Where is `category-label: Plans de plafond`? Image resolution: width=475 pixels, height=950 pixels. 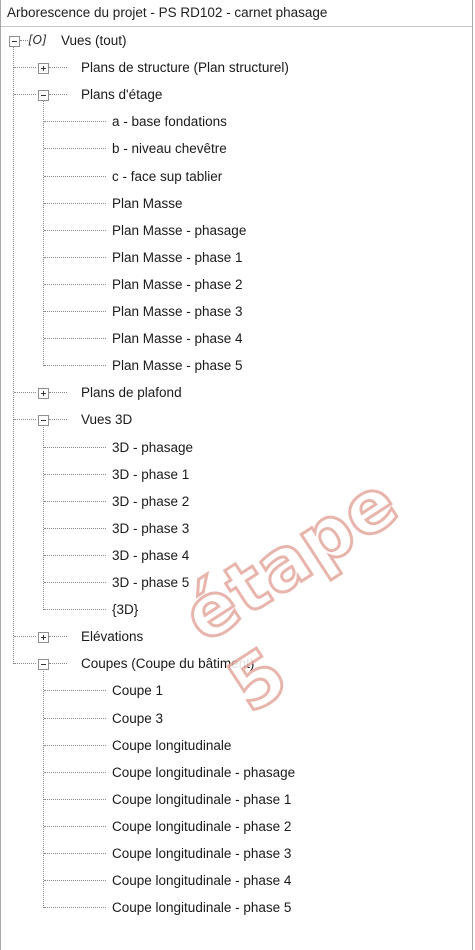
category-label: Plans de plafond is located at coordinates (131, 393).